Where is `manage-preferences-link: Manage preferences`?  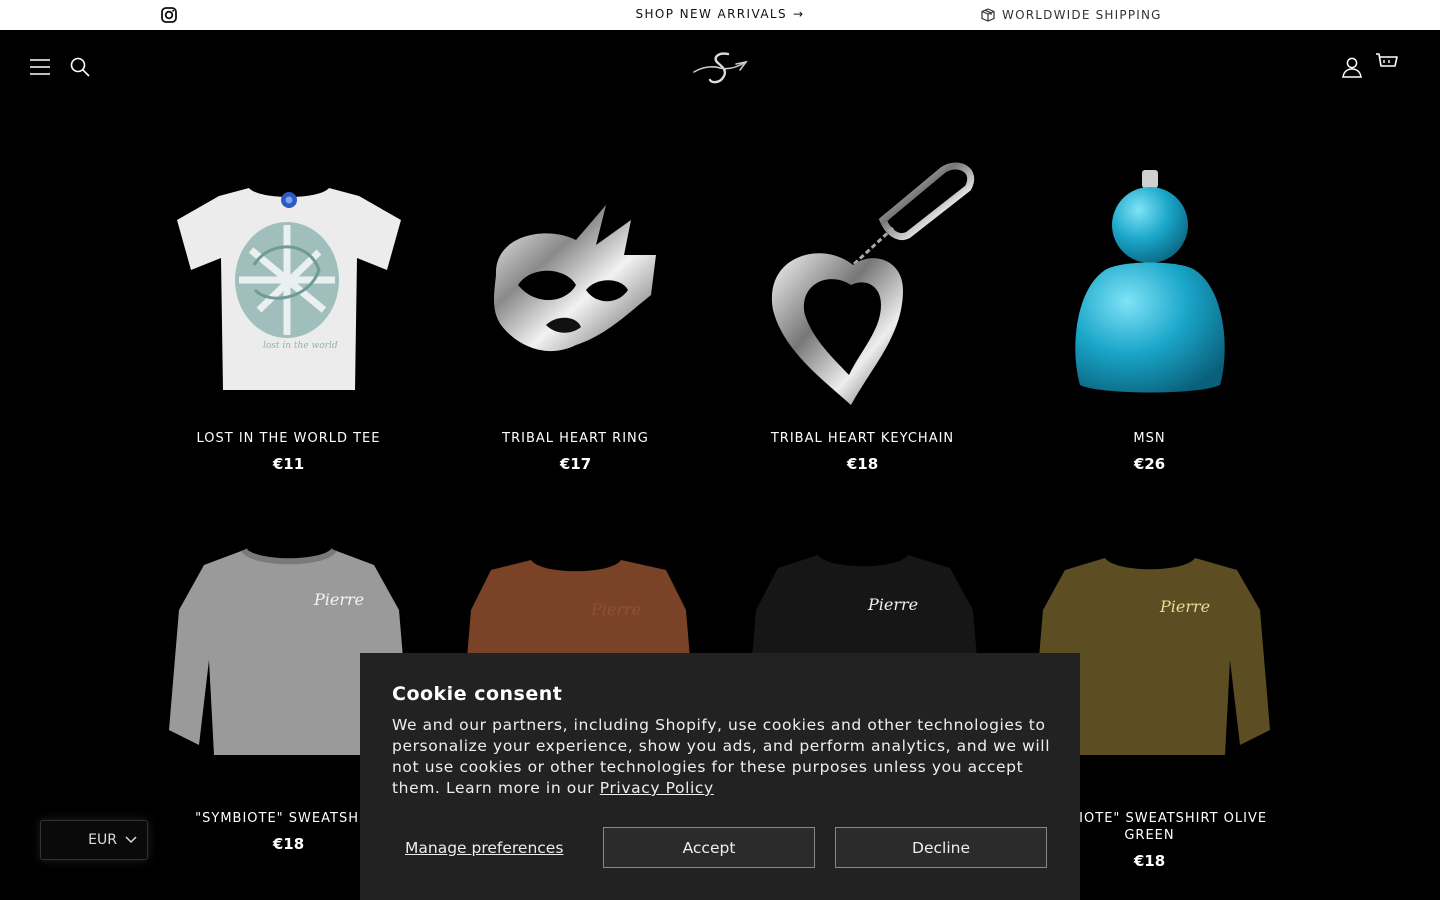
manage-preferences-link: Manage preferences is located at coordinates (497, 848).